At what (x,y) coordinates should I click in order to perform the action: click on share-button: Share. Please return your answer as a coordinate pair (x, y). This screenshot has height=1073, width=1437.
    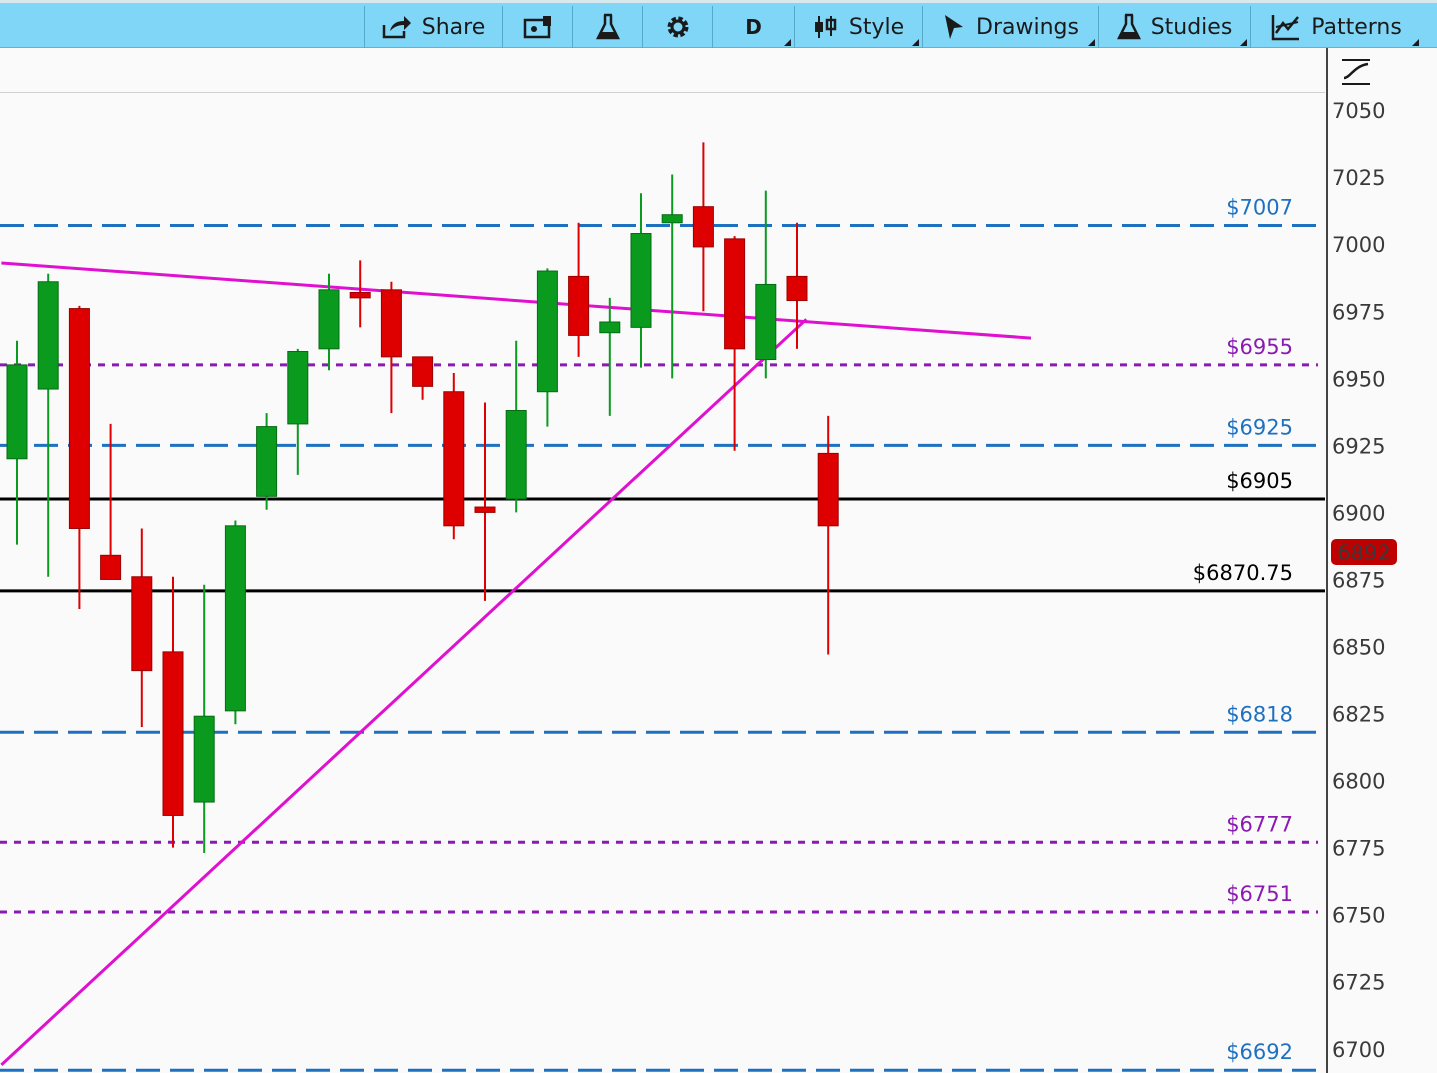
    Looking at the image, I should click on (433, 27).